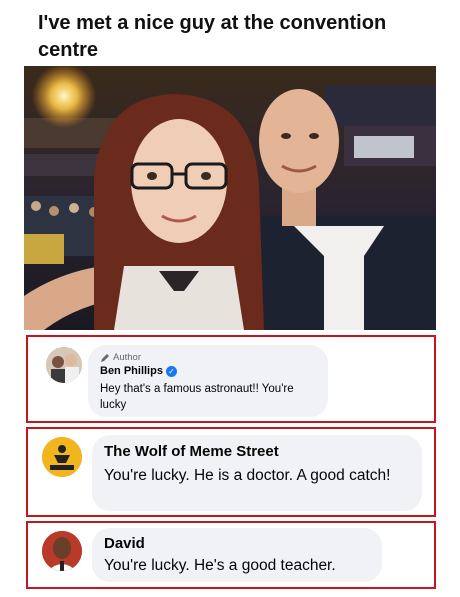 This screenshot has height=597, width=460. I want to click on author-tag-label: Author, so click(127, 357).